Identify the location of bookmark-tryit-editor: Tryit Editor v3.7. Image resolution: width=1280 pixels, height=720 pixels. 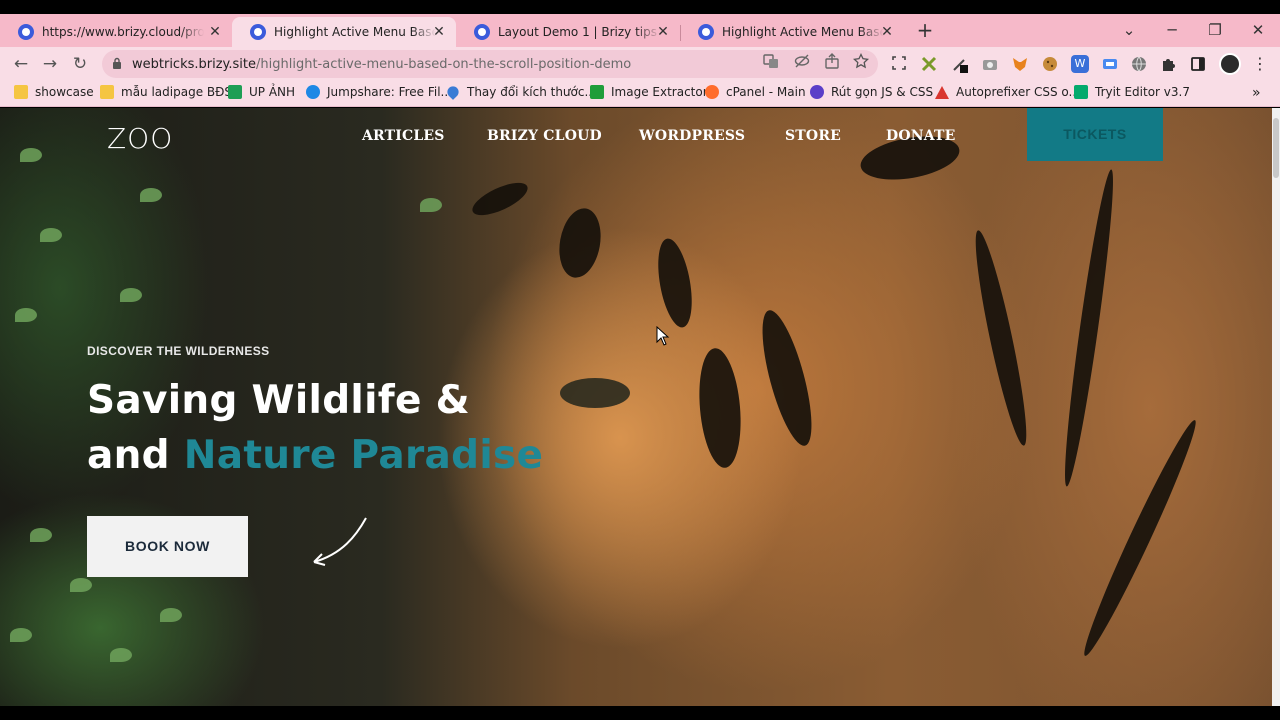
(1132, 92).